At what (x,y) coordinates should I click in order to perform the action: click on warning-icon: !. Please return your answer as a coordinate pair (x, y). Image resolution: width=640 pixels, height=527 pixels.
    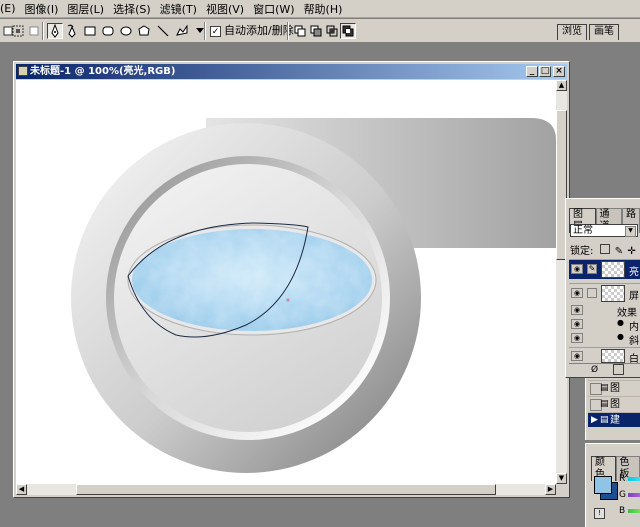
    Looking at the image, I should click on (599, 513).